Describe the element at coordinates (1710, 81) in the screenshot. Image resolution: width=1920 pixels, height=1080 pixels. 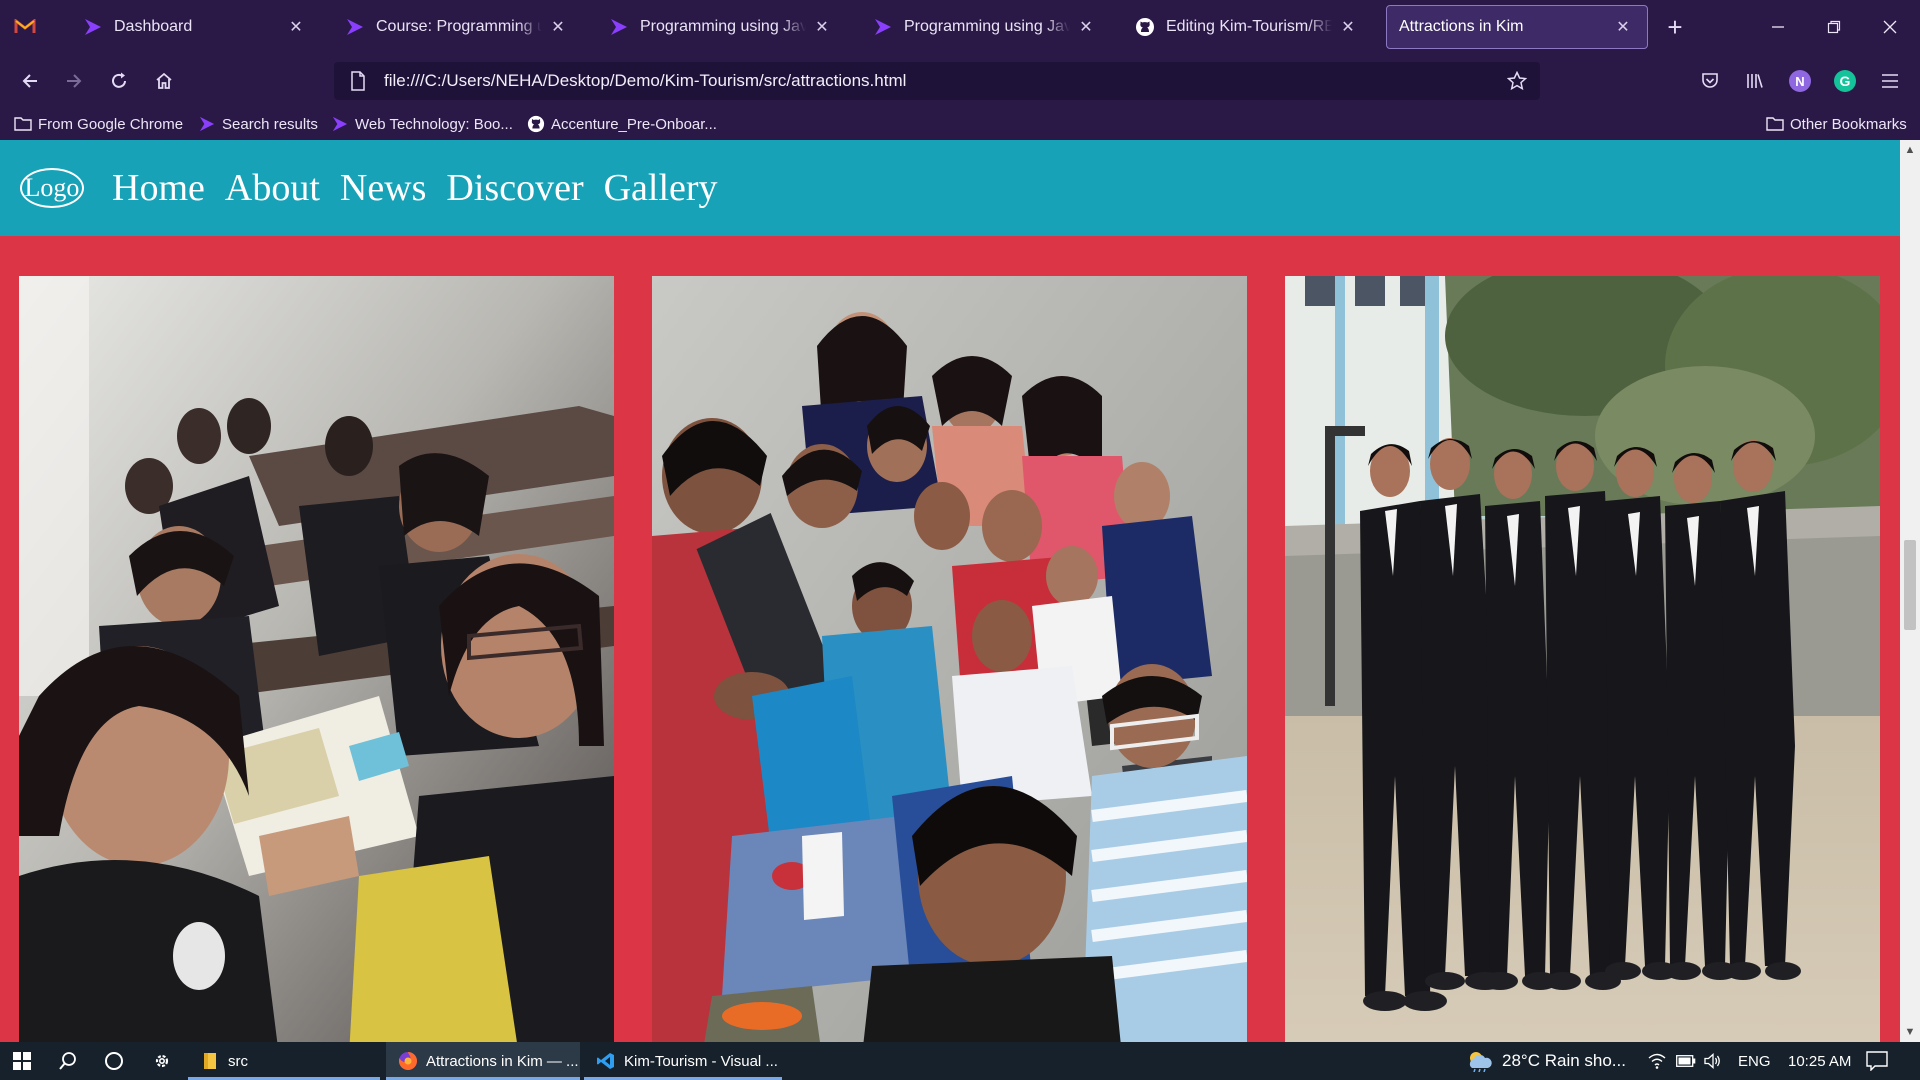
I see `pocket-icon` at that location.